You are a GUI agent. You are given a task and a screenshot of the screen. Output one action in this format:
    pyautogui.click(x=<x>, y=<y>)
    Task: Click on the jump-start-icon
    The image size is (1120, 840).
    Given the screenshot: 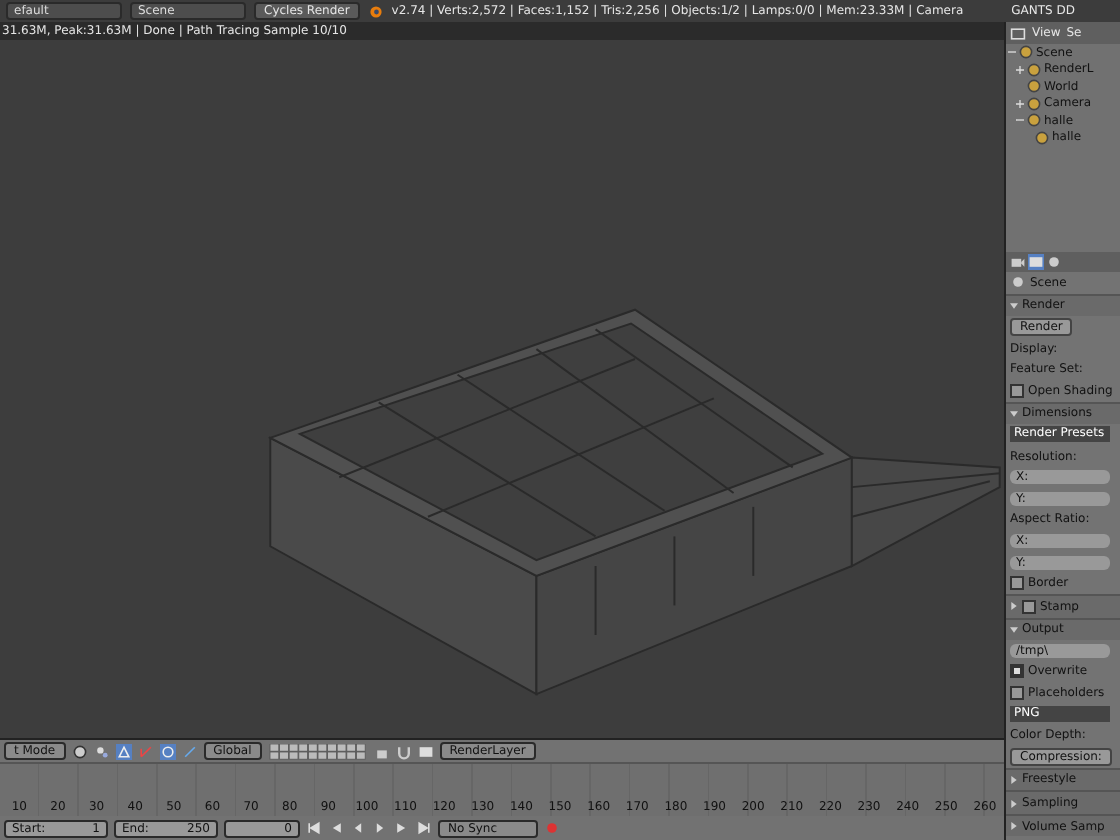 What is the action you would take?
    pyautogui.click(x=314, y=828)
    